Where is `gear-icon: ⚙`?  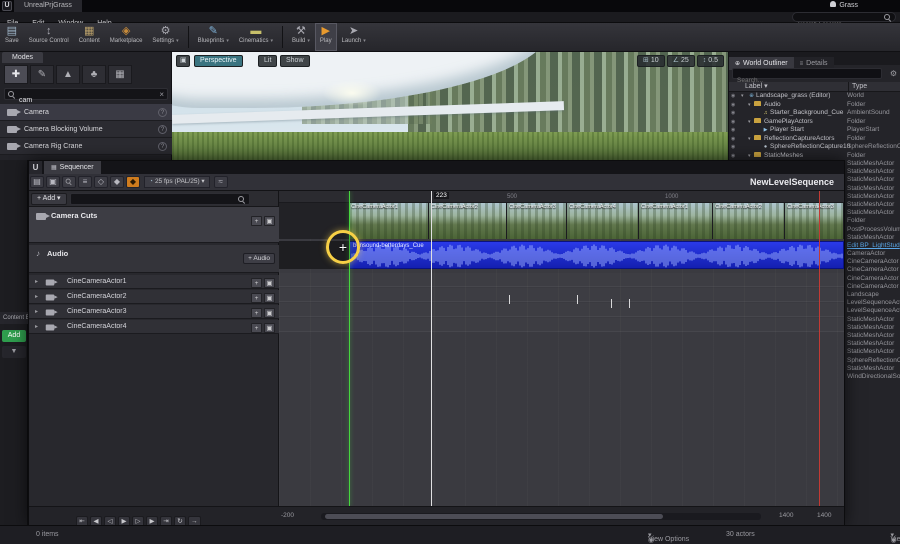
gear-icon: ⚙ is located at coordinates (893, 73).